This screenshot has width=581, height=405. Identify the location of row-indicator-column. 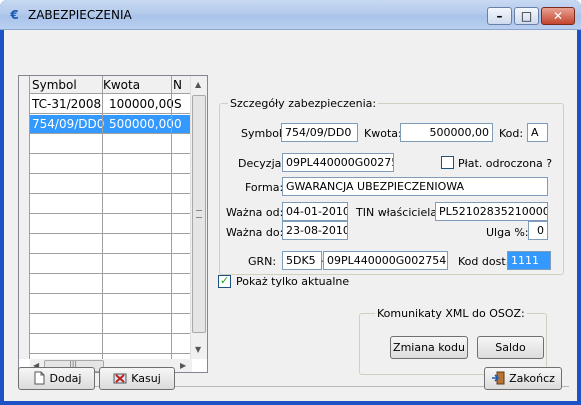
(24, 217).